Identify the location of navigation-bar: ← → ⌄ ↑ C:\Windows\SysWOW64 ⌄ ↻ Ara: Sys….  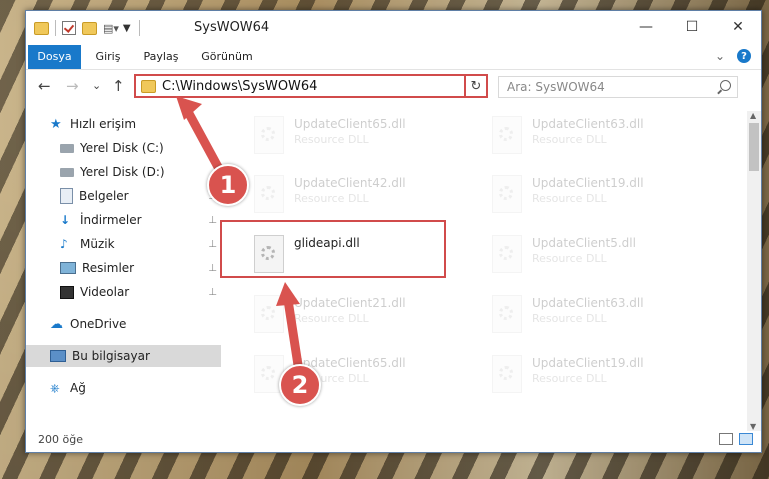
(393, 86).